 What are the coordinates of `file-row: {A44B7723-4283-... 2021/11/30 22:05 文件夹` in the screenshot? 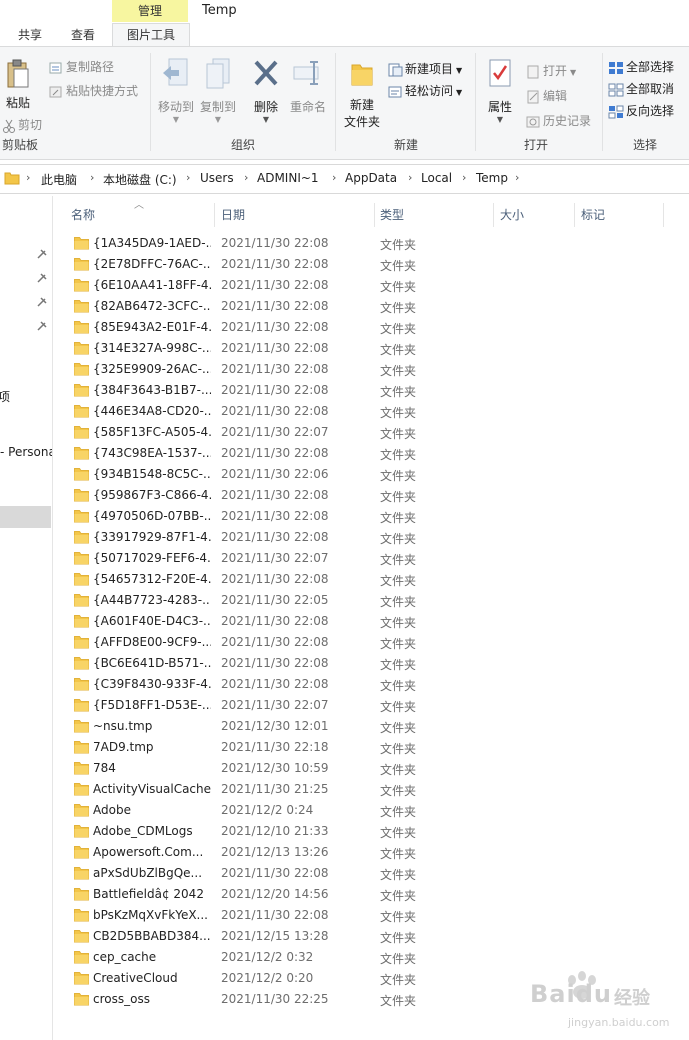 It's located at (366, 600).